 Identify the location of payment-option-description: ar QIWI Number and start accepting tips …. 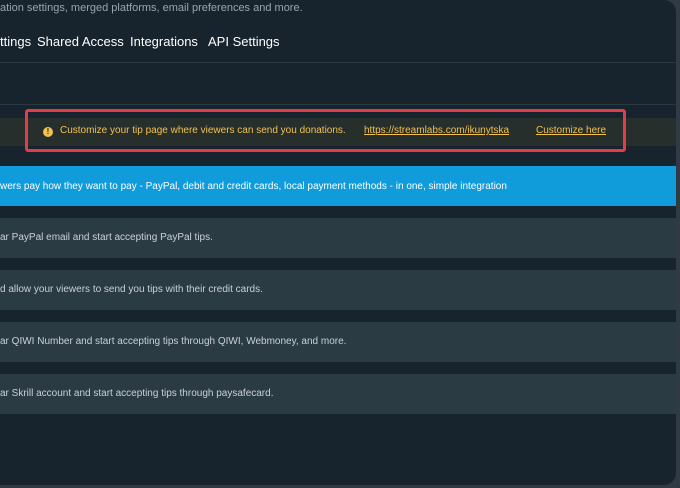
(173, 341).